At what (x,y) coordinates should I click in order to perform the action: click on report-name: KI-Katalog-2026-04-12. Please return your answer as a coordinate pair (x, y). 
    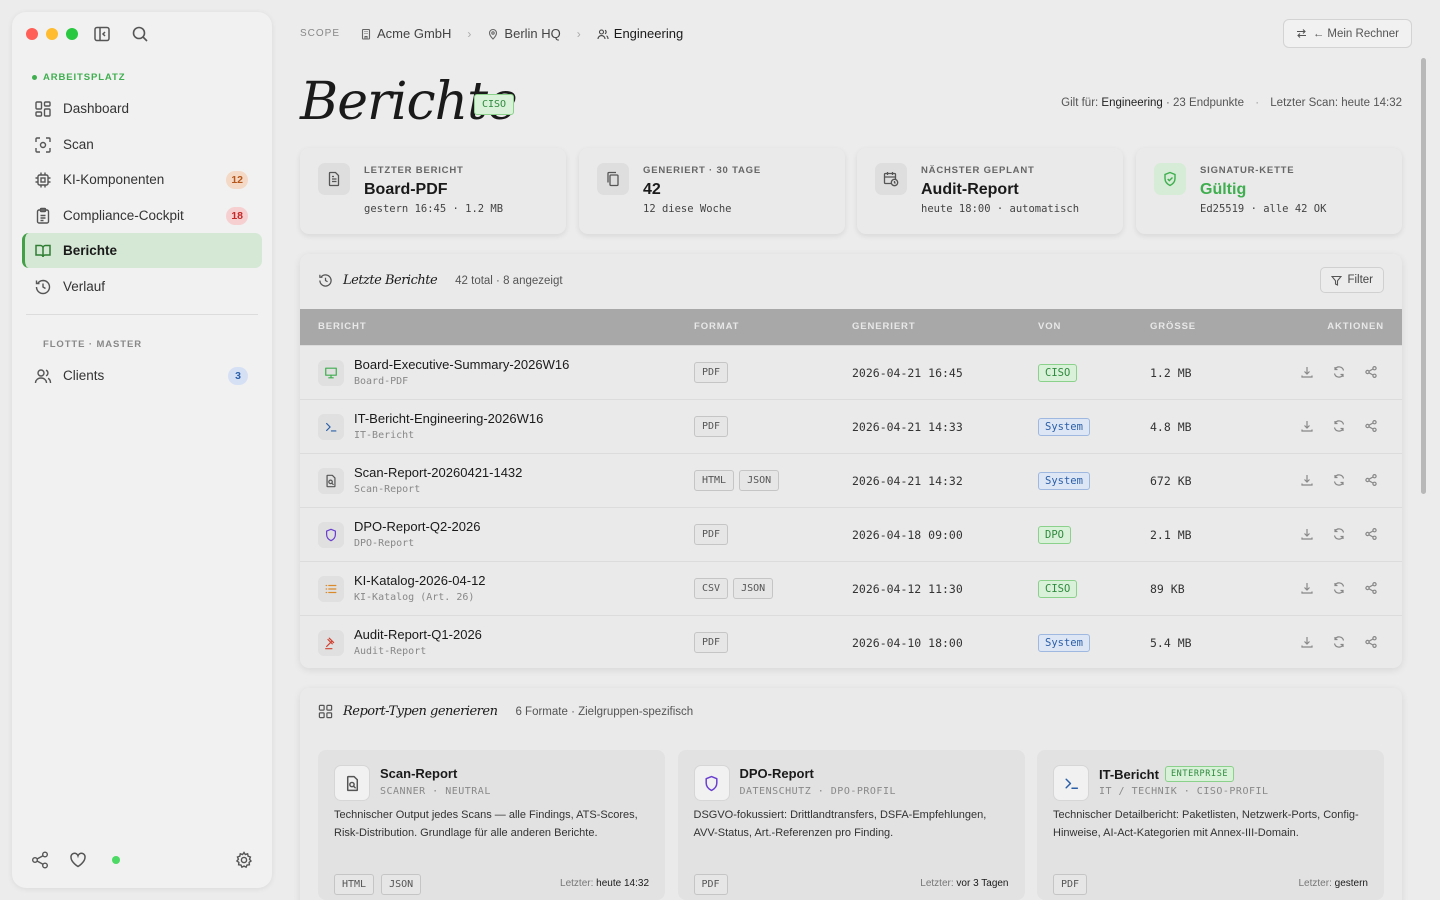
    Looking at the image, I should click on (420, 580).